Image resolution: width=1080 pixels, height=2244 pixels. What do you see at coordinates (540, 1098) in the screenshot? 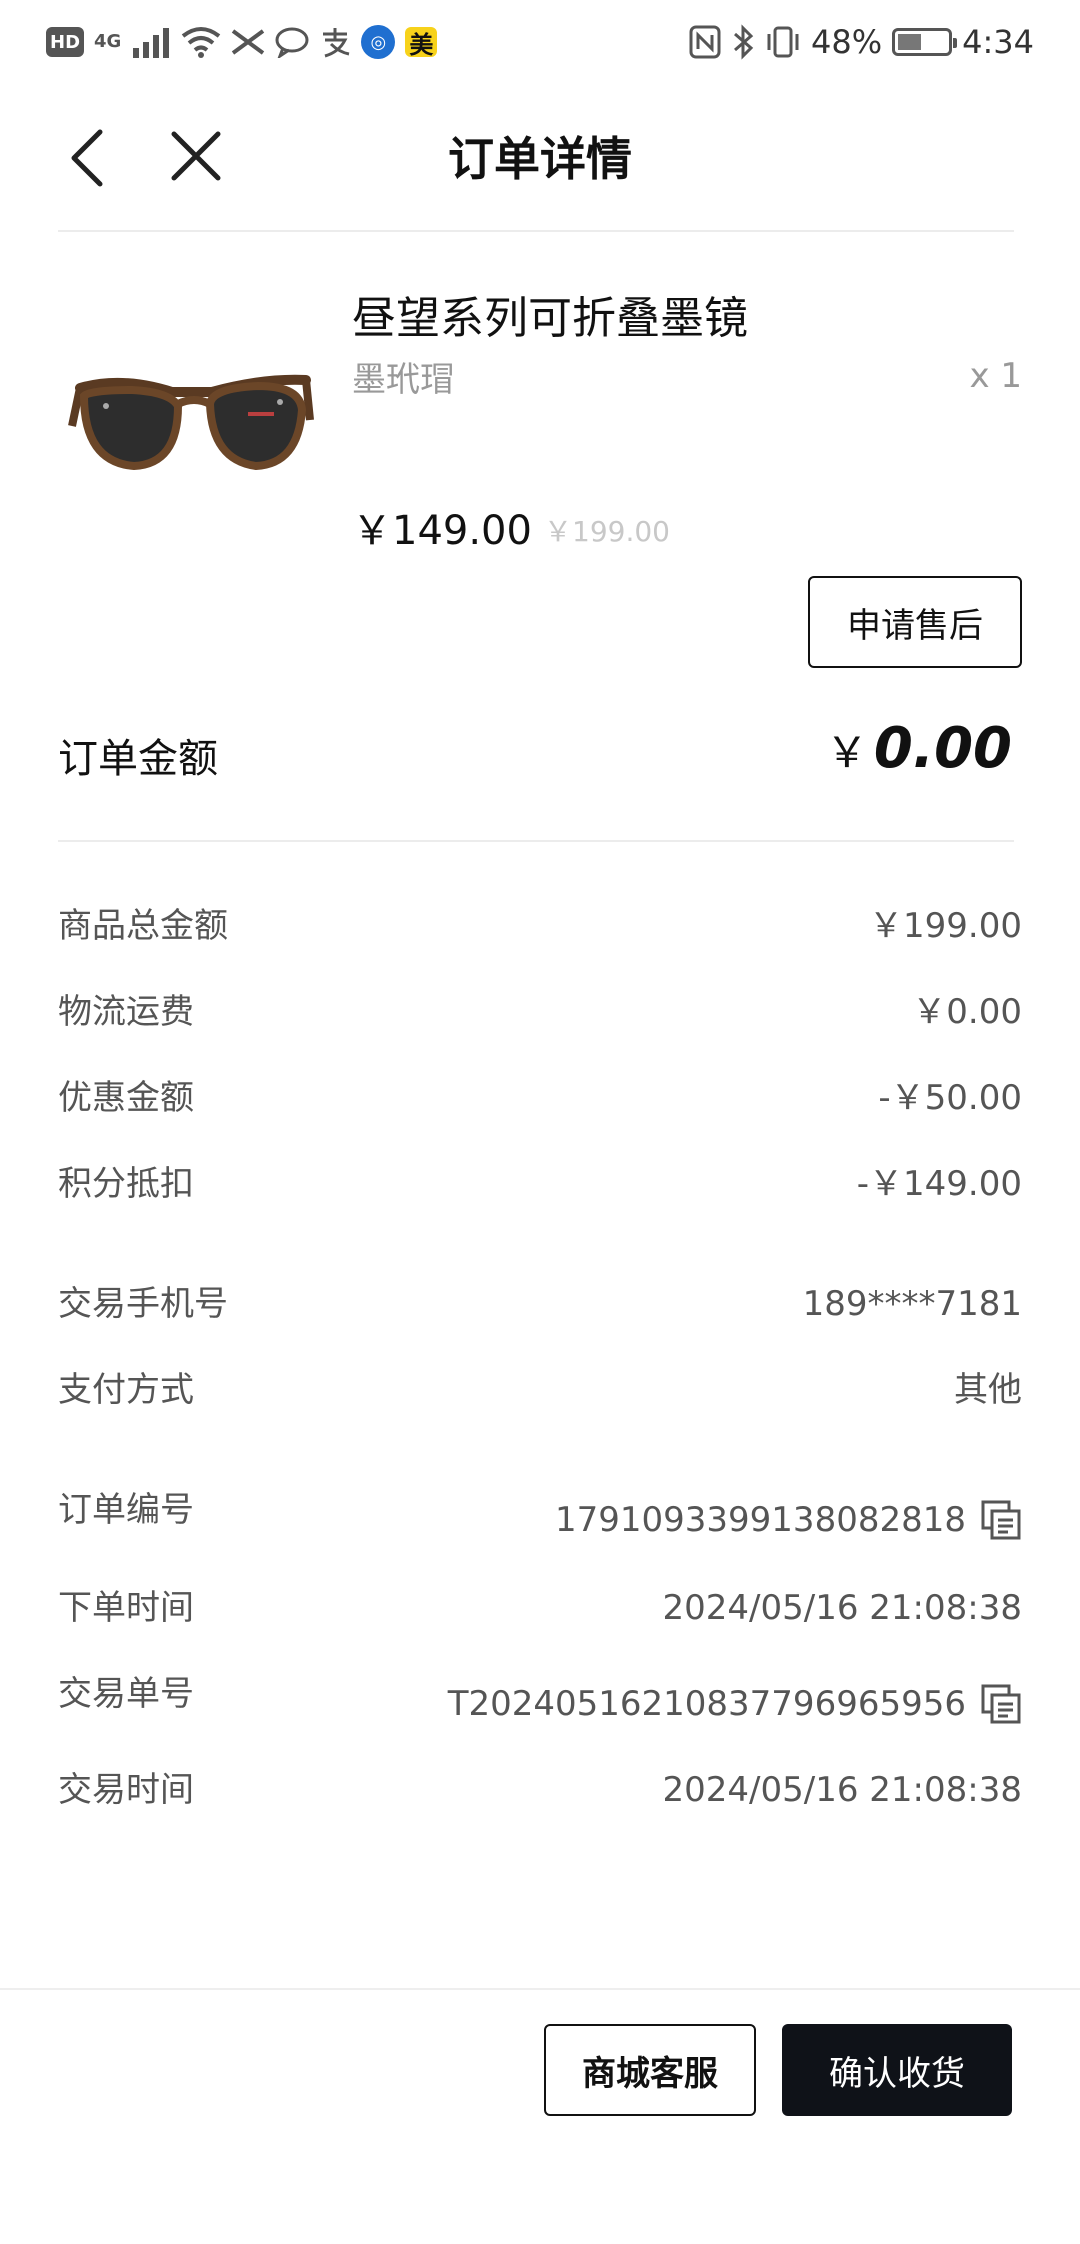
I see `discount-row: 优惠金额 -￥50.00` at bounding box center [540, 1098].